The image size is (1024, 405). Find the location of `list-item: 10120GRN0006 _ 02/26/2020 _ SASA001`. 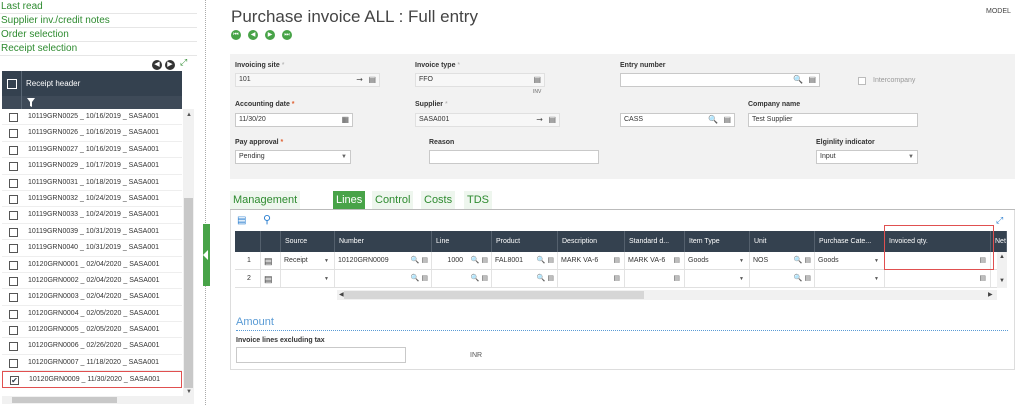

list-item: 10120GRN0006 _ 02/26/2020 _ SASA001 is located at coordinates (92, 346).